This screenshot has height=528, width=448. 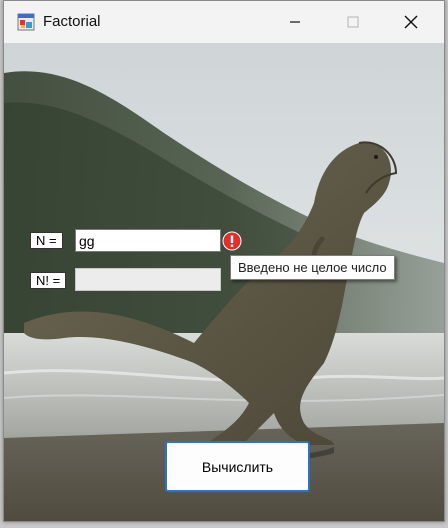 What do you see at coordinates (48, 280) in the screenshot?
I see `factorial-label: N! =` at bounding box center [48, 280].